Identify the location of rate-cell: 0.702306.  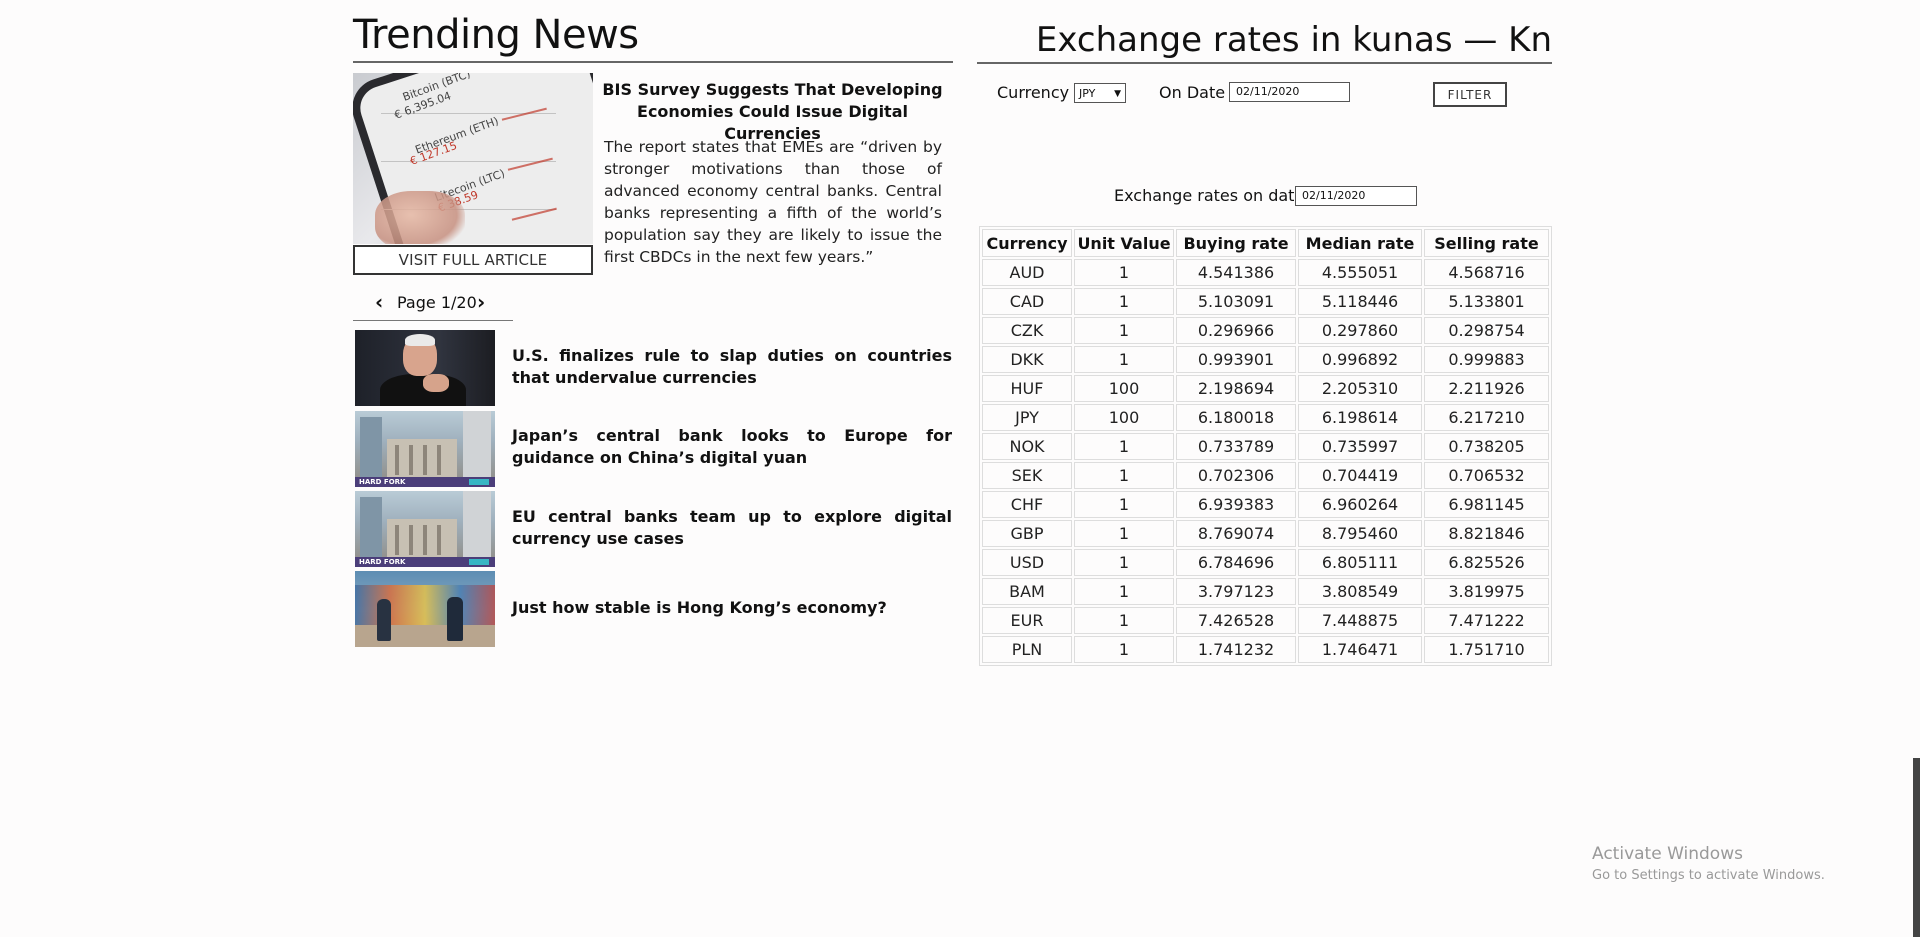
(1236, 475).